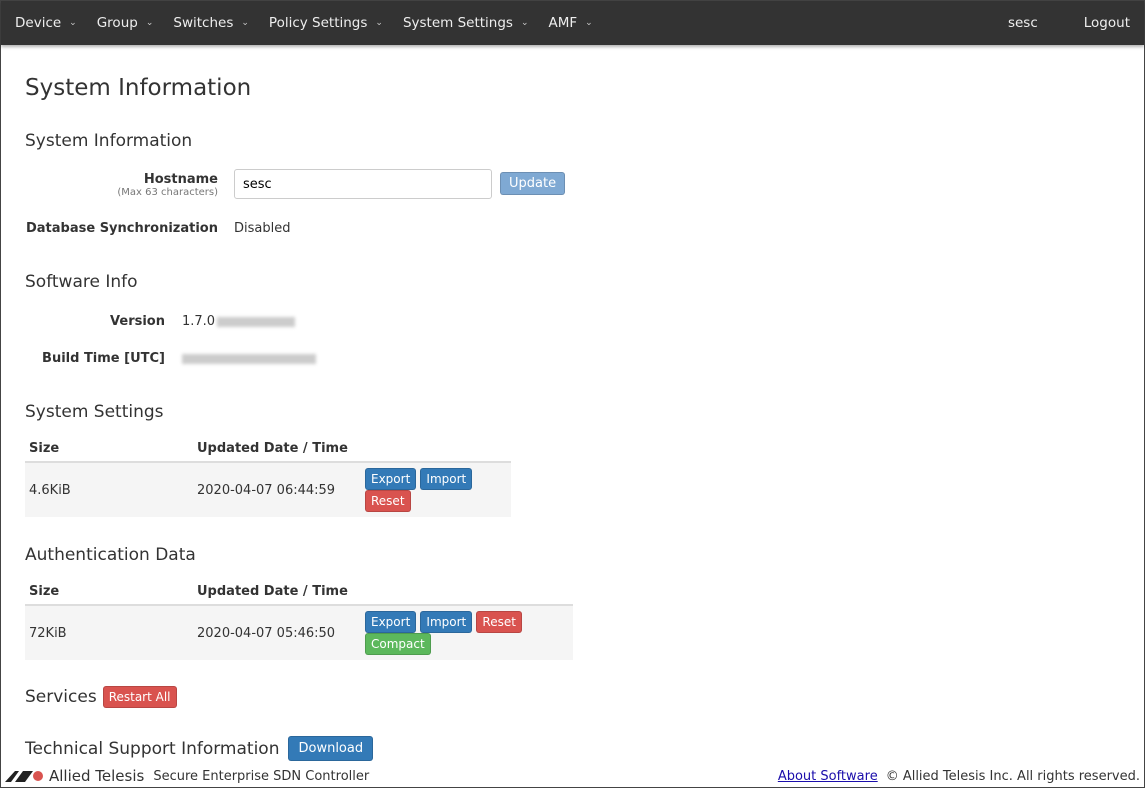 Image resolution: width=1145 pixels, height=788 pixels. I want to click on logo-icon, so click(24, 776).